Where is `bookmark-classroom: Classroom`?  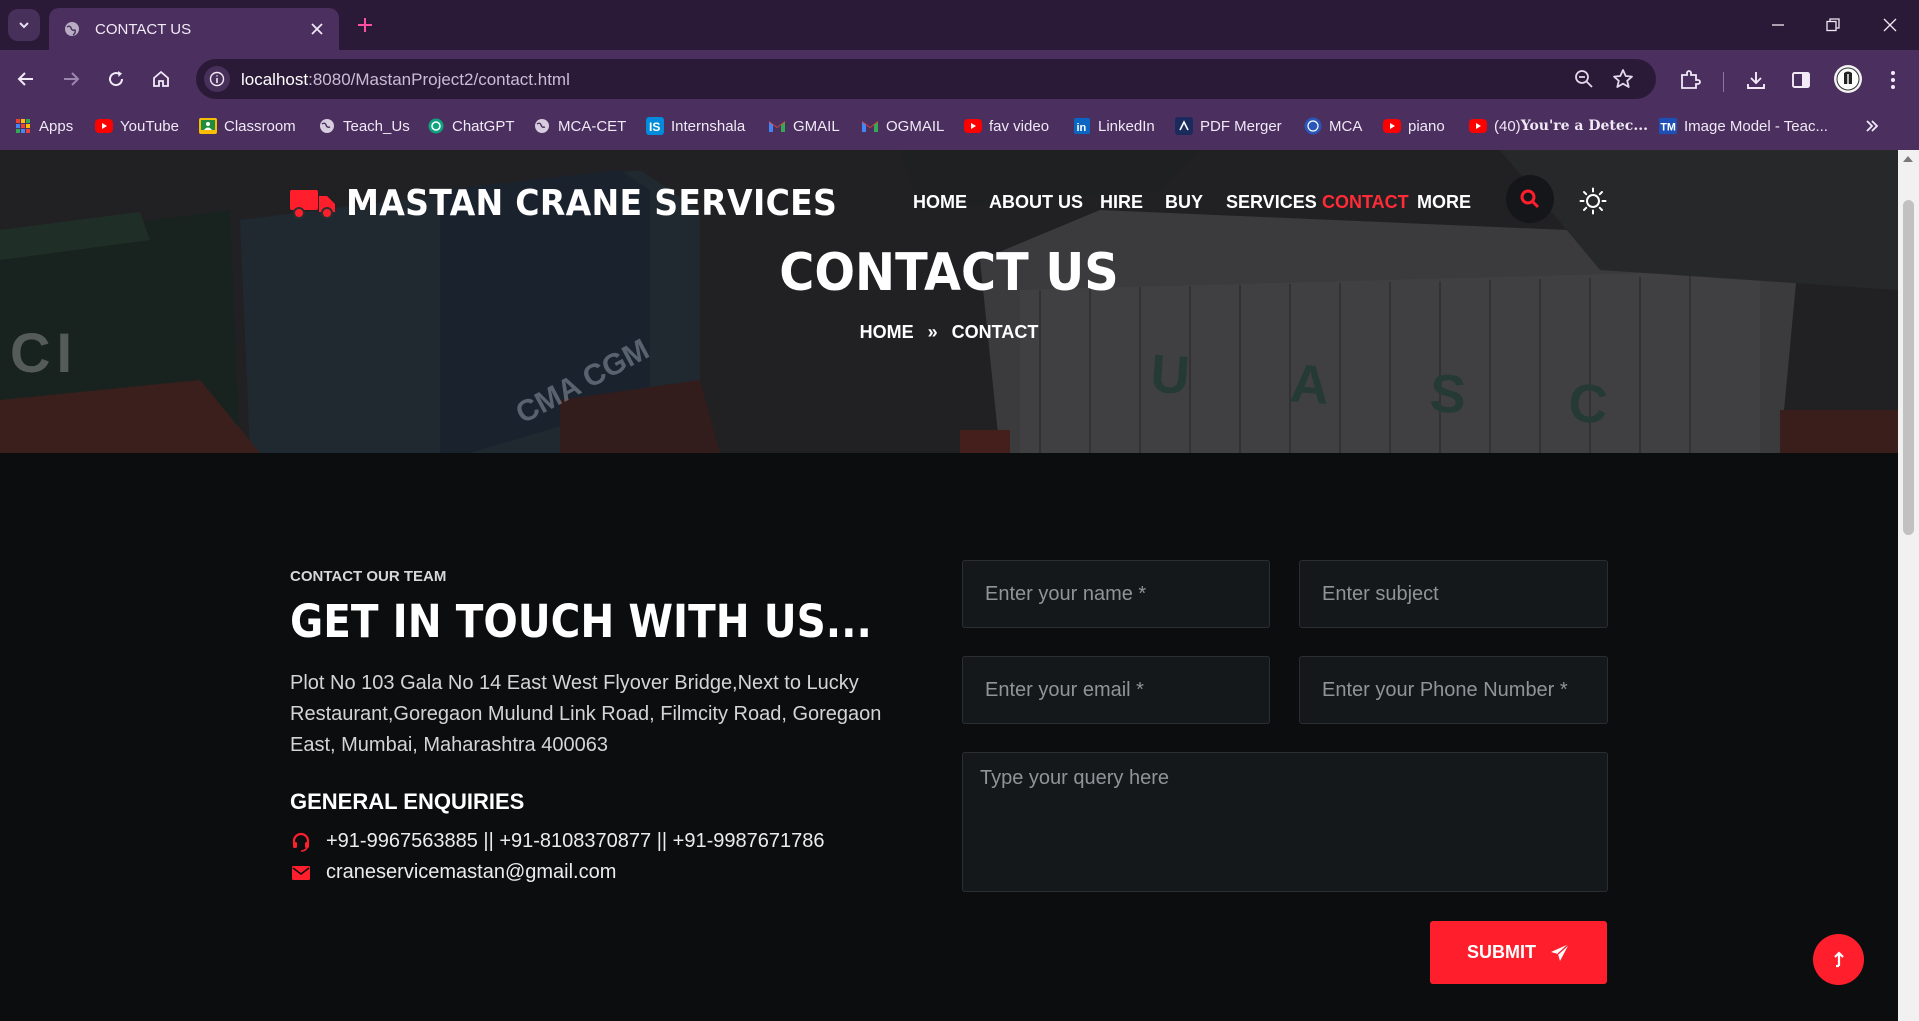 bookmark-classroom: Classroom is located at coordinates (247, 126).